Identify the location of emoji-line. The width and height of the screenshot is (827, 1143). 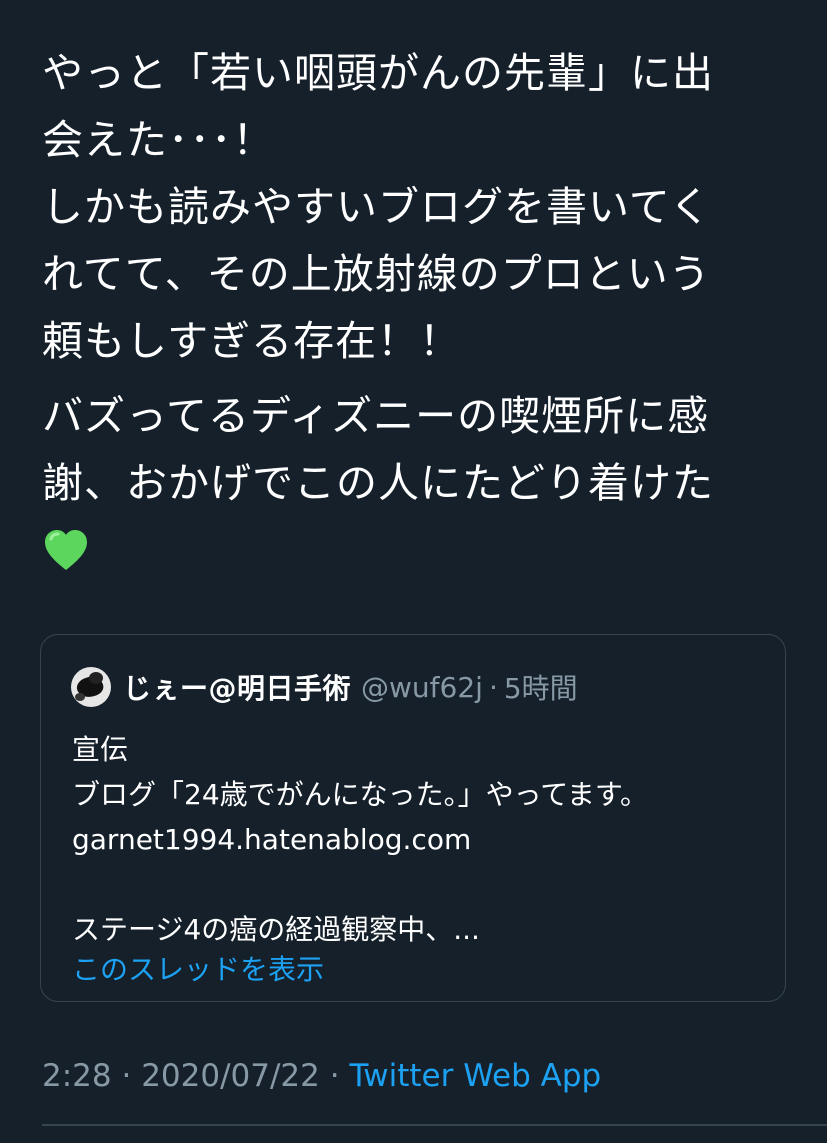
(422, 550).